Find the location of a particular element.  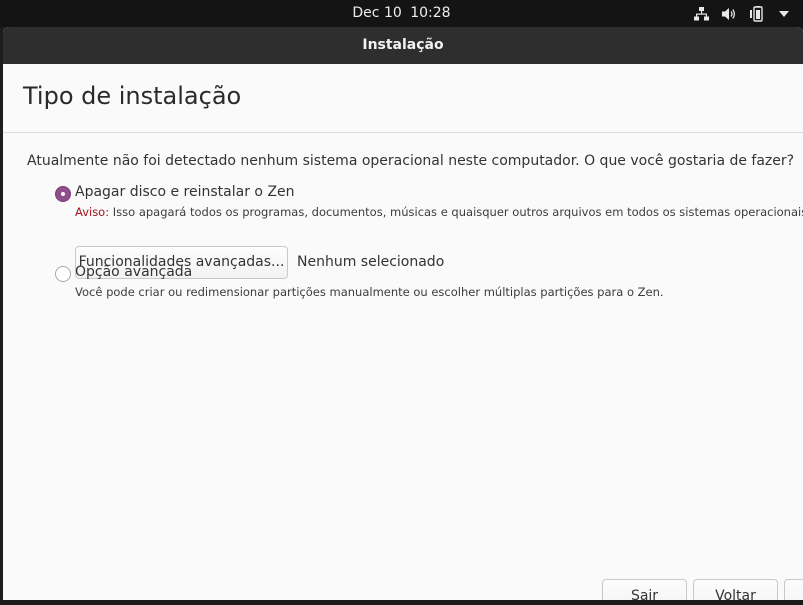

page-header: Tipo de instalação is located at coordinates (403, 98).